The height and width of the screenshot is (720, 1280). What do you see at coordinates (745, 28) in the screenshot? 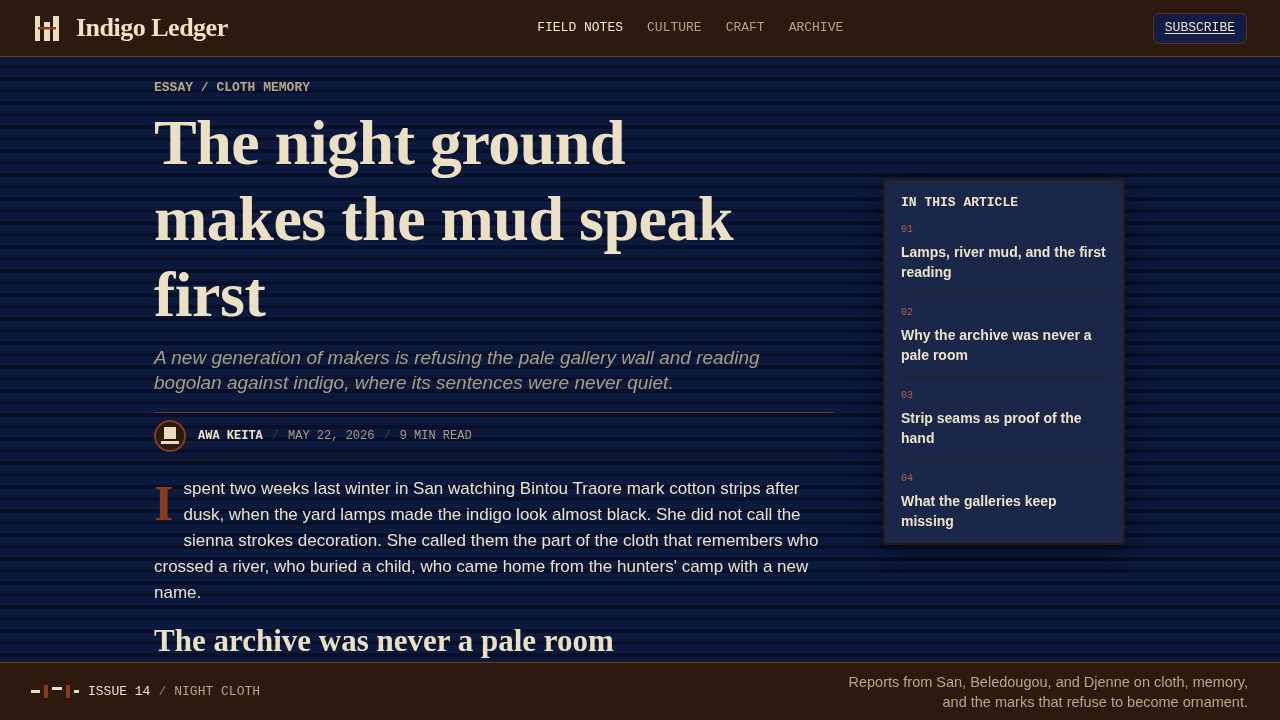
I see `nav-link: CRAFT` at bounding box center [745, 28].